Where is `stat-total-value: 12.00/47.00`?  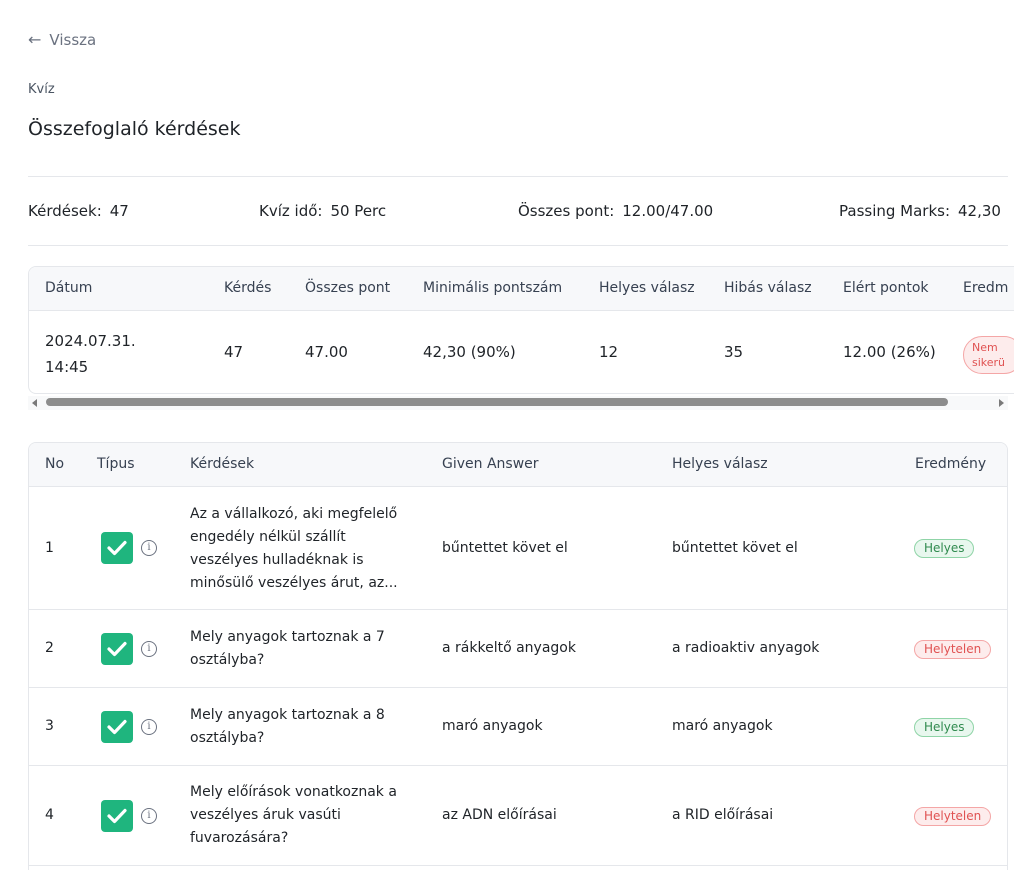
stat-total-value: 12.00/47.00 is located at coordinates (668, 211).